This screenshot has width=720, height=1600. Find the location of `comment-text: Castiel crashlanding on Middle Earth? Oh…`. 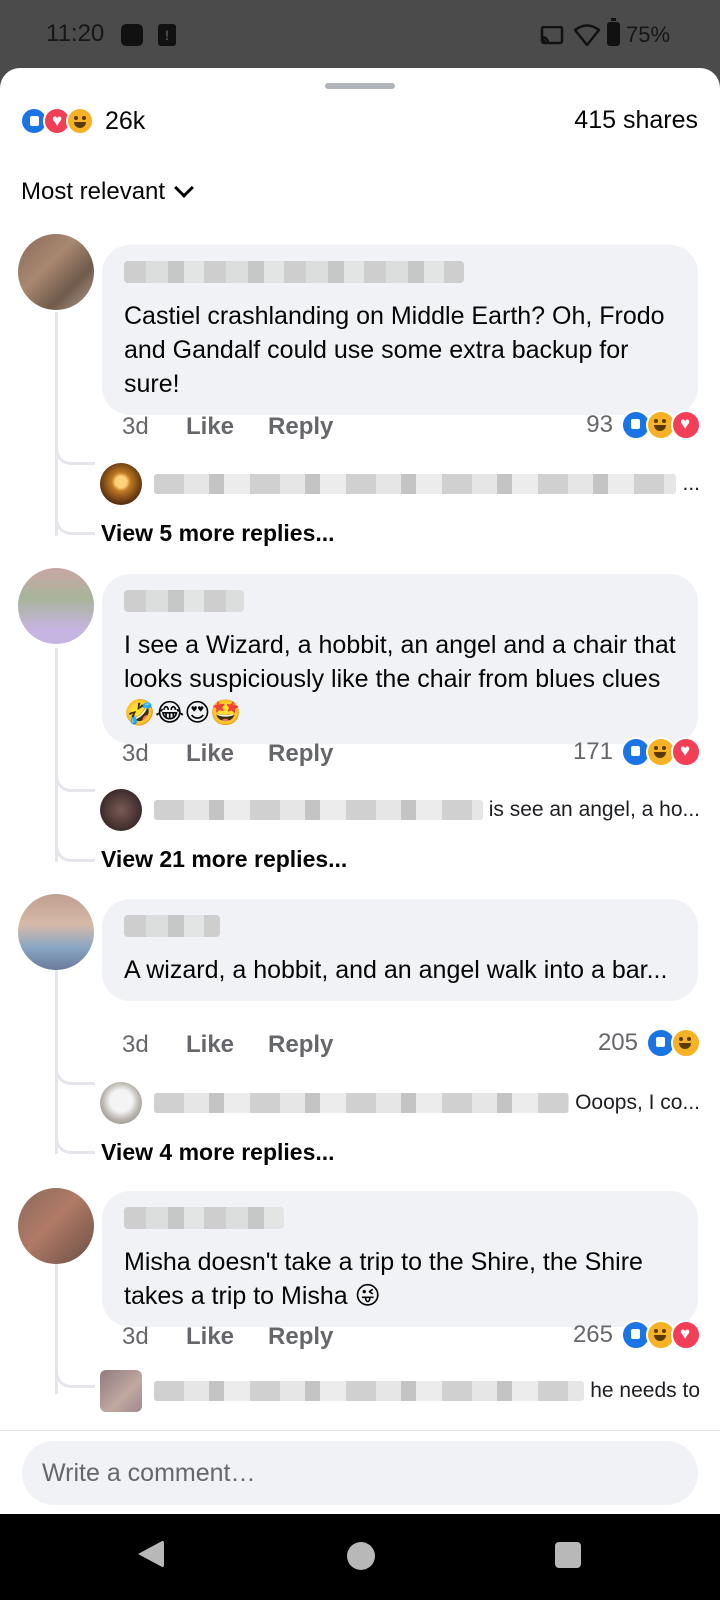

comment-text: Castiel crashlanding on Middle Earth? Oh… is located at coordinates (394, 350).